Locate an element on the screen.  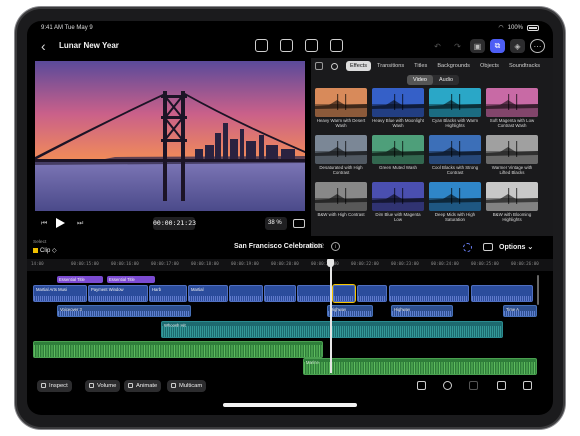
effect-label: Deep Mids with High Saturation is located at coordinates (455, 217).